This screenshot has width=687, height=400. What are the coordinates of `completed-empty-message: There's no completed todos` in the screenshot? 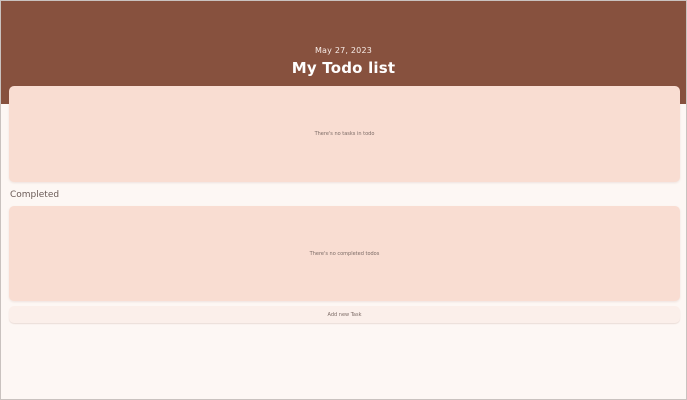 It's located at (344, 253).